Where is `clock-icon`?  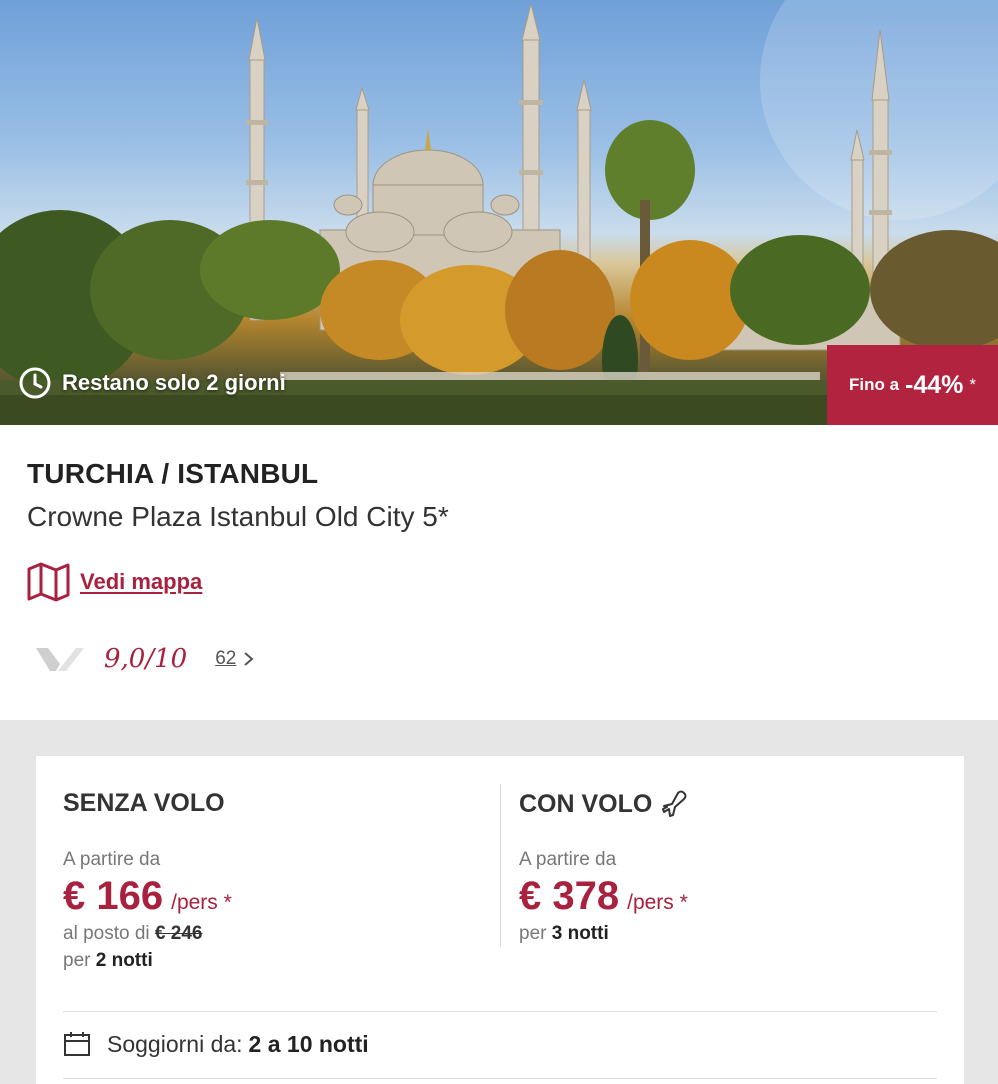
clock-icon is located at coordinates (35, 383).